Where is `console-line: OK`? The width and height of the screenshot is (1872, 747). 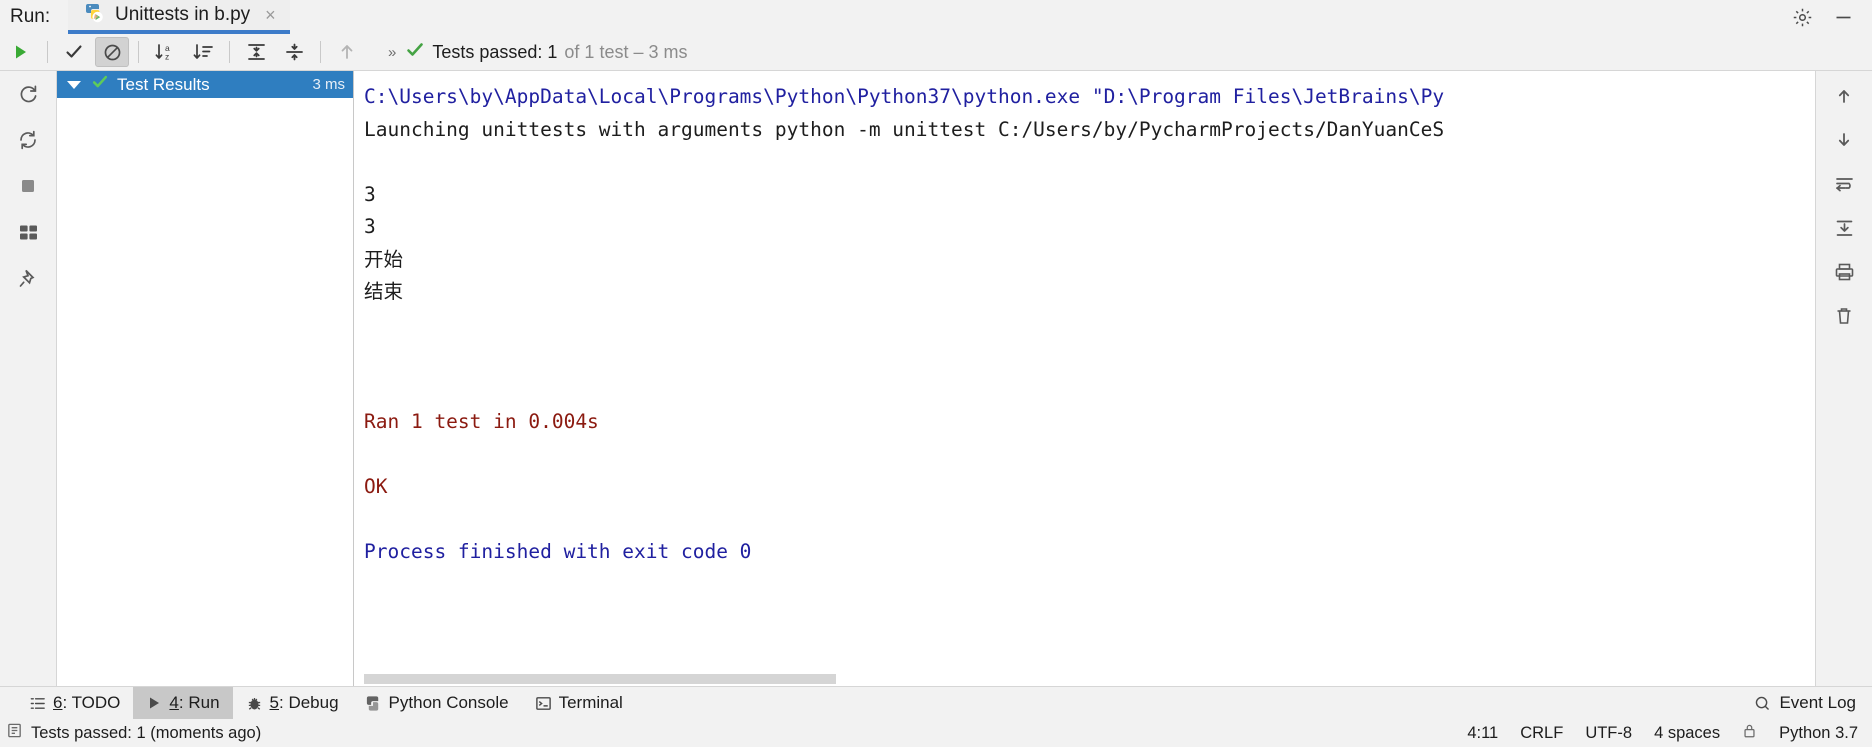
console-line: OK is located at coordinates (376, 486).